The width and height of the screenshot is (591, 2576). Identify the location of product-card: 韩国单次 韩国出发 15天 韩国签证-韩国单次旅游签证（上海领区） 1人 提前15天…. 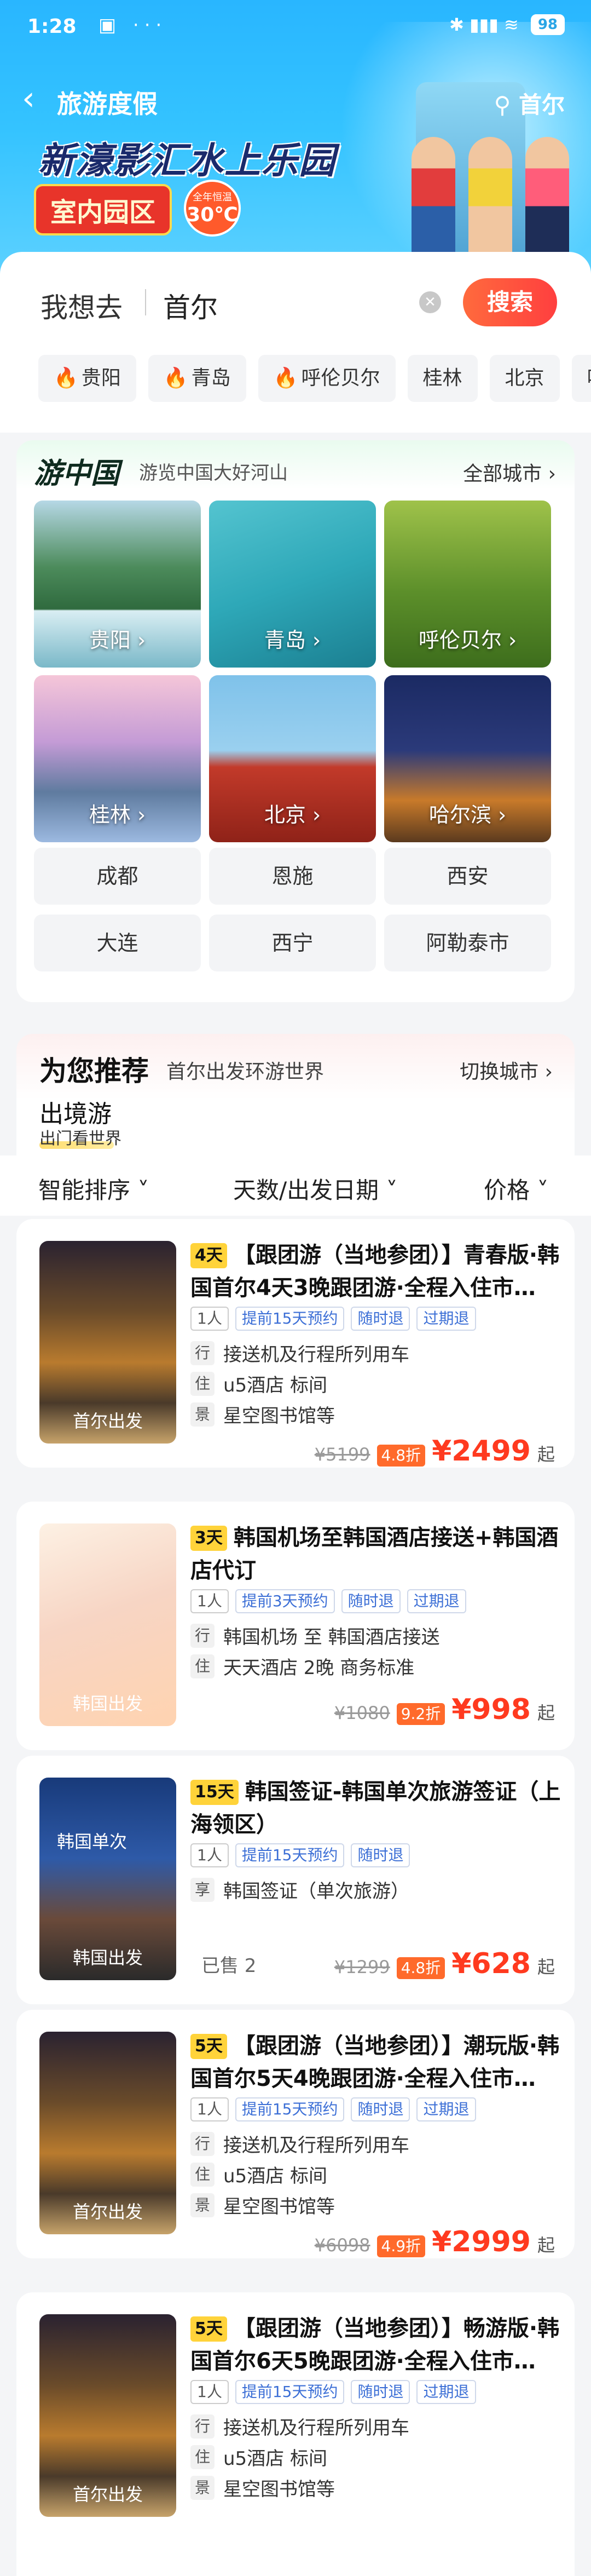
(296, 1880).